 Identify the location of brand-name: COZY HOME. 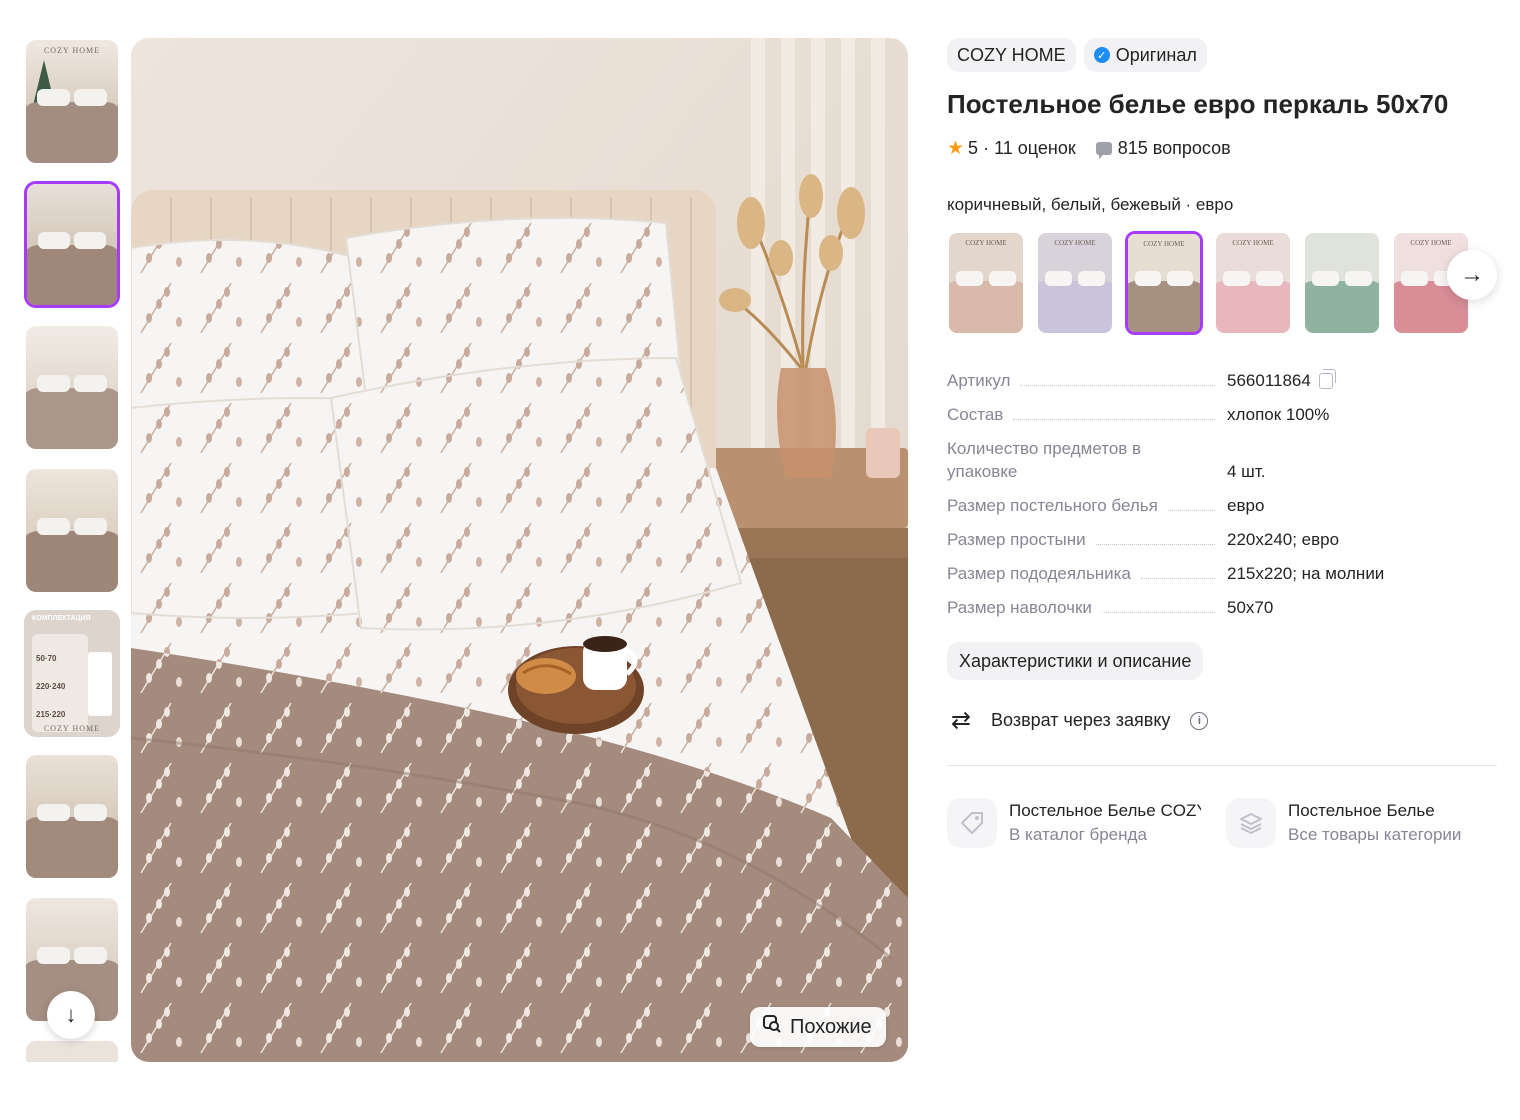
(1011, 54).